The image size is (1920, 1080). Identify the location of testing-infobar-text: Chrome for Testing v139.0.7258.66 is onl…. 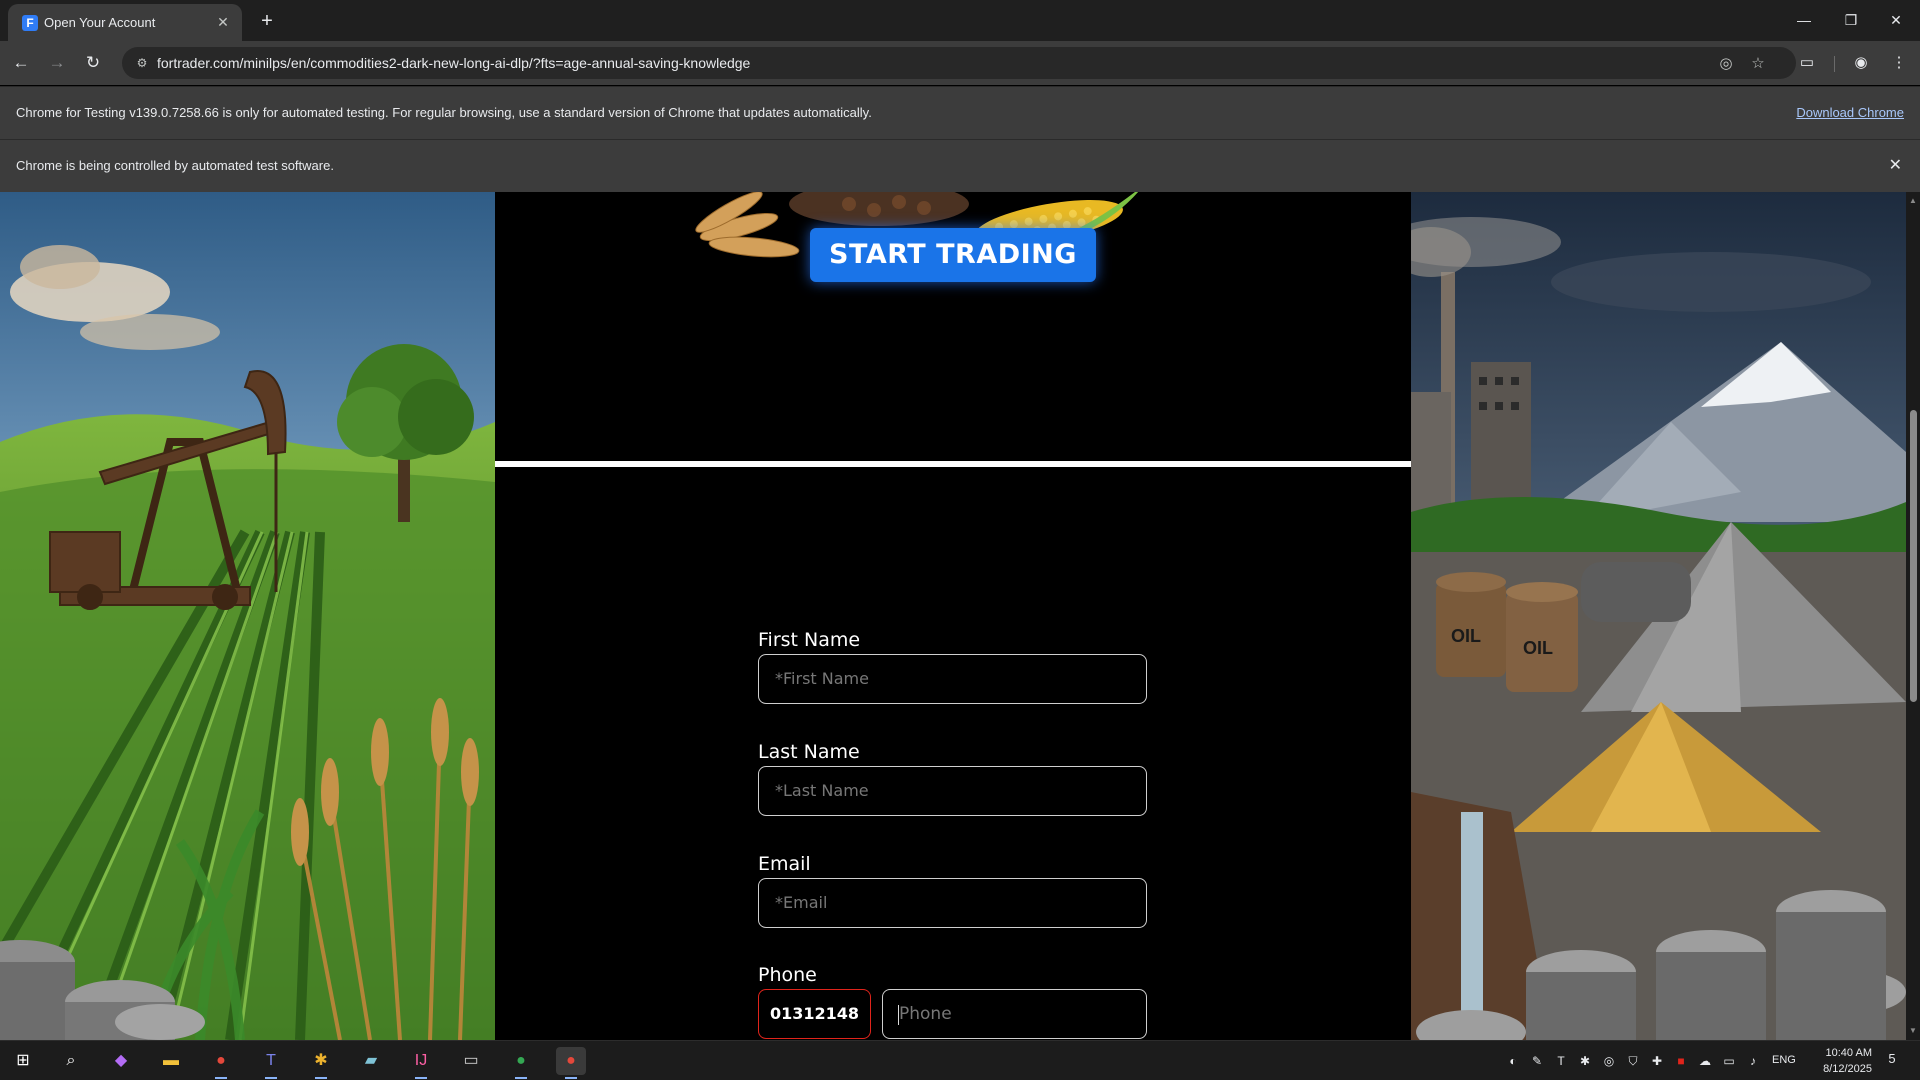
(444, 112).